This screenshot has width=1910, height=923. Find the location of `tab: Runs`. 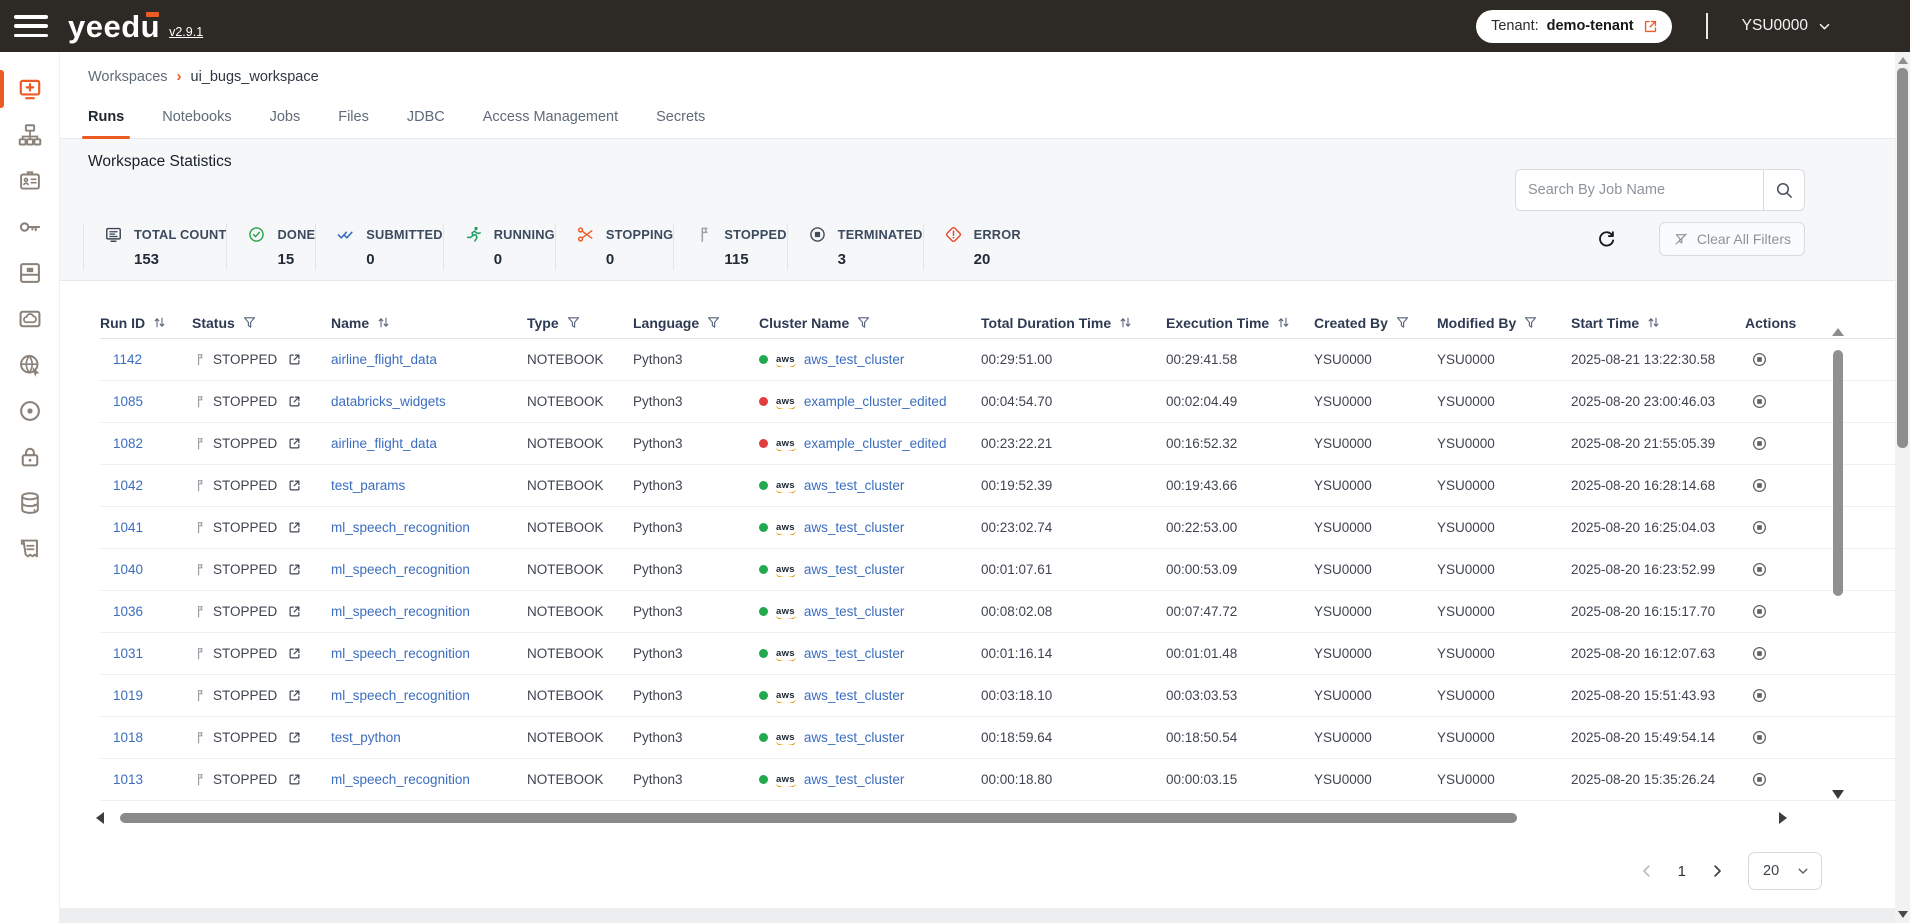

tab: Runs is located at coordinates (106, 124).